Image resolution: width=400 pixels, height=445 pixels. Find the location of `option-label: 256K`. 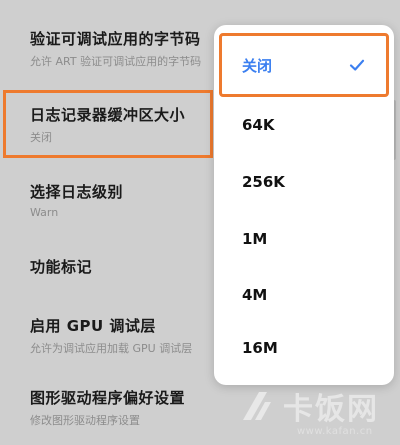

option-label: 256K is located at coordinates (263, 182).